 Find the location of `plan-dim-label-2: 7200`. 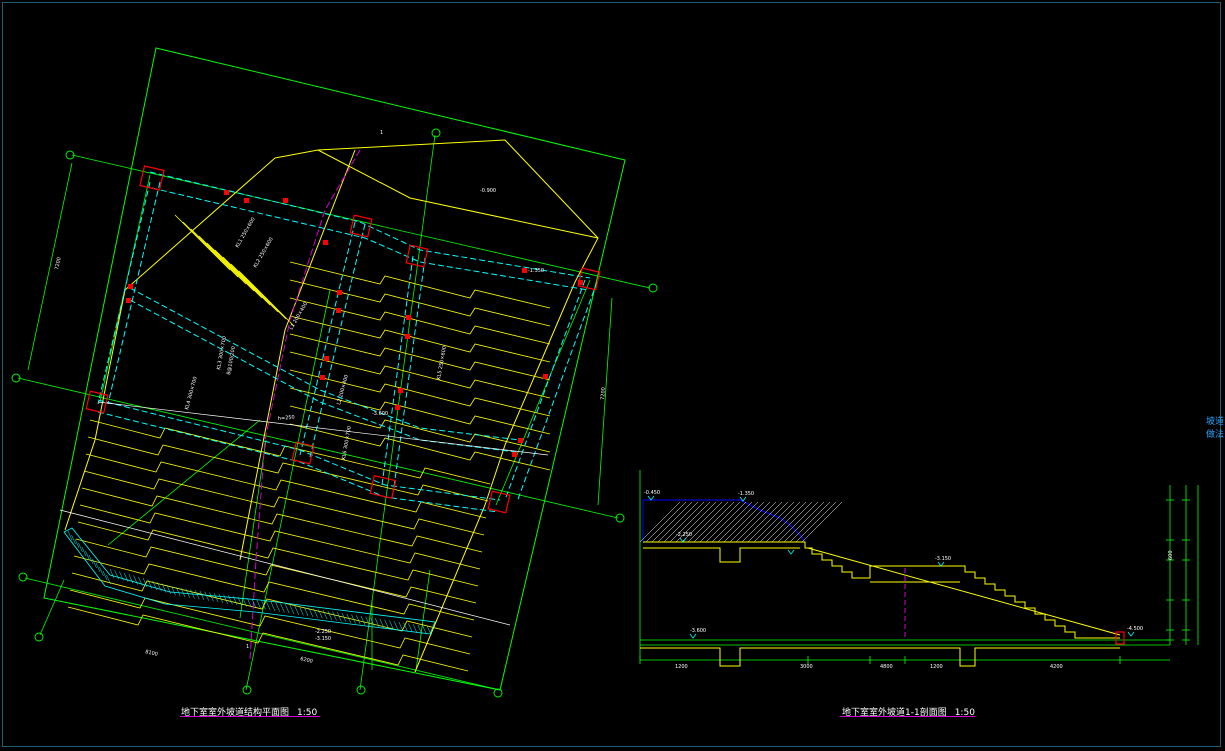

plan-dim-label-2: 7200 is located at coordinates (603, 393).